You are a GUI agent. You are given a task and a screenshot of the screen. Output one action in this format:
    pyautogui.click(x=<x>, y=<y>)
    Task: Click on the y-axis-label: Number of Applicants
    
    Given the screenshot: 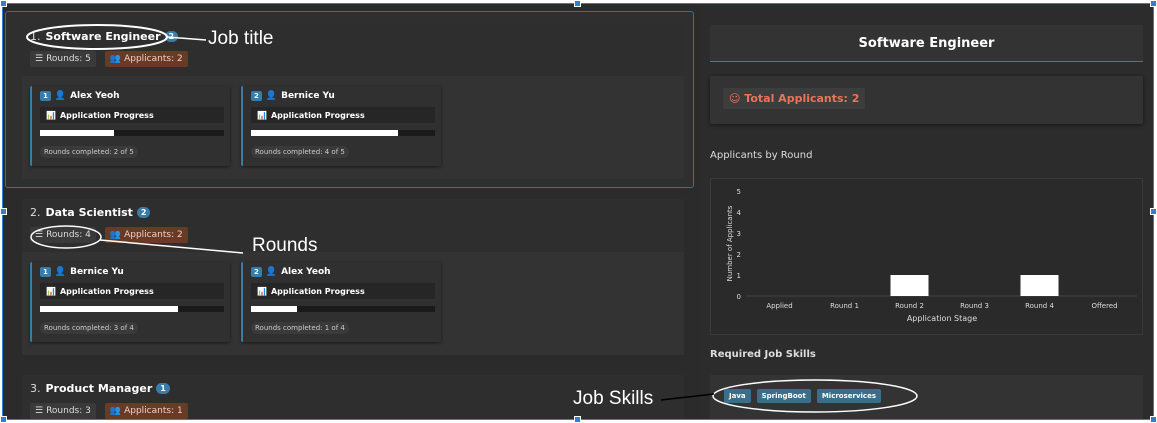 What is the action you would take?
    pyautogui.click(x=730, y=243)
    